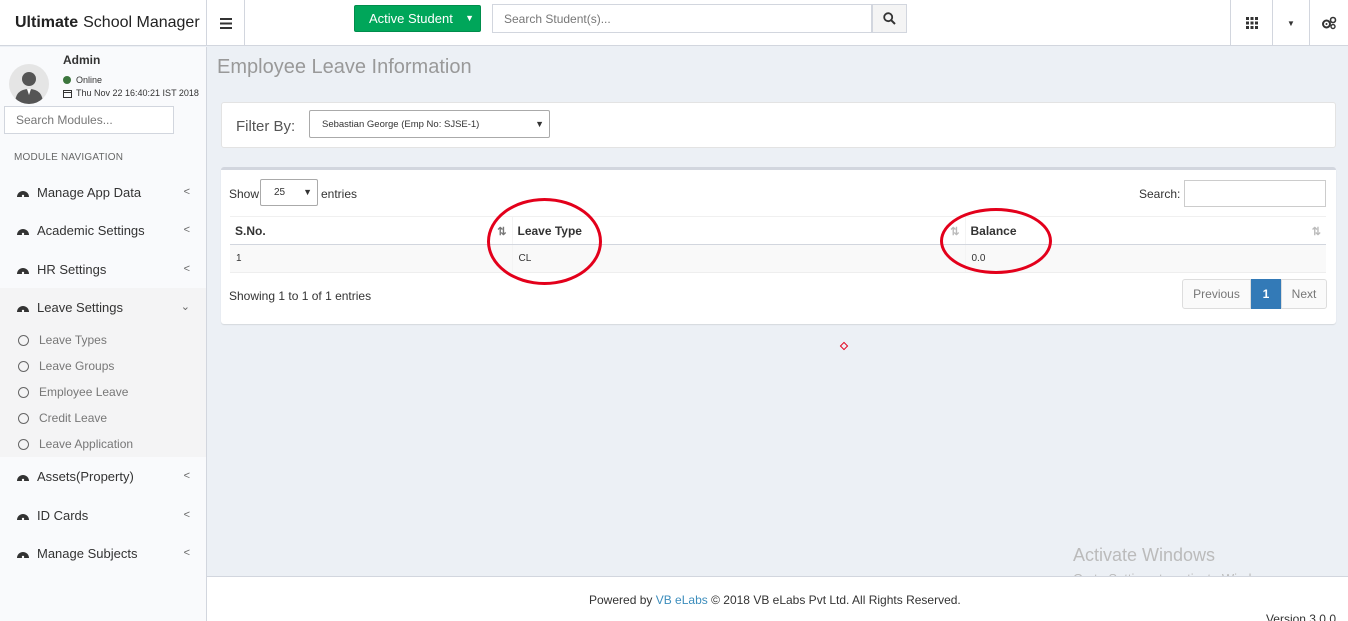 The height and width of the screenshot is (621, 1348). What do you see at coordinates (67, 80) in the screenshot?
I see `online-dot-icon` at bounding box center [67, 80].